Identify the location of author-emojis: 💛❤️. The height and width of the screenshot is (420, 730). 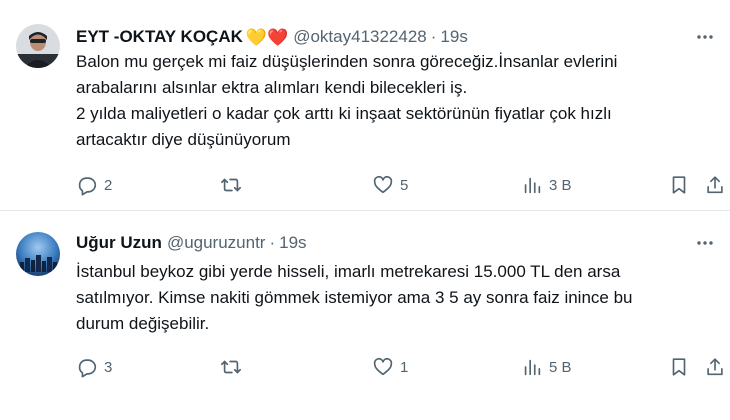
(267, 37).